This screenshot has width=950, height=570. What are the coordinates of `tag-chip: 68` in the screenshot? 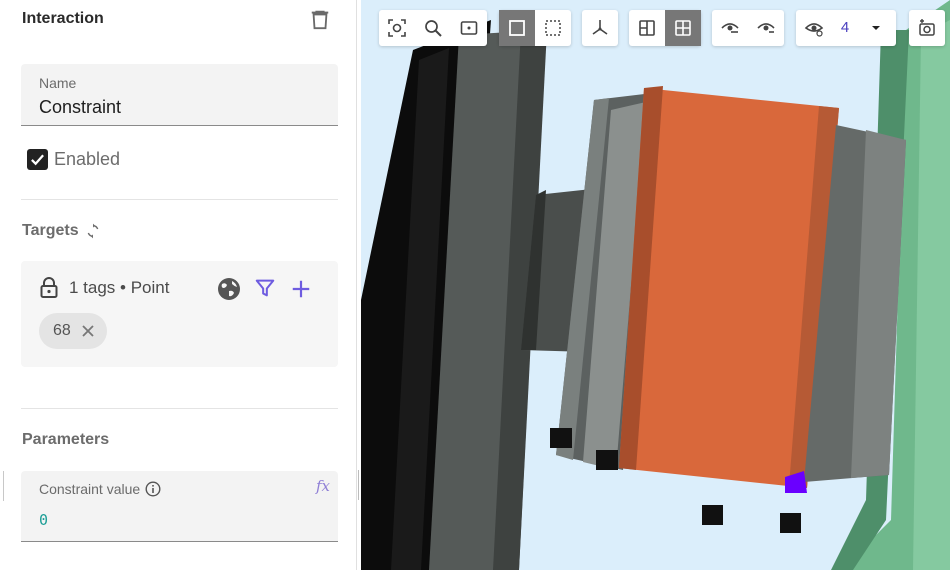 It's located at (73, 331).